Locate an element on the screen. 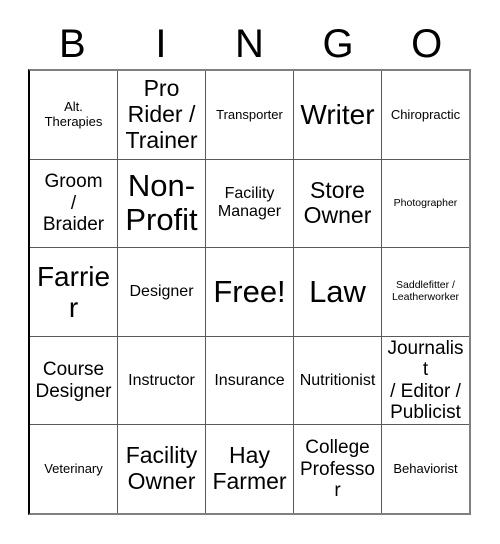  bingo-header-letter-n: N is located at coordinates (249, 43).